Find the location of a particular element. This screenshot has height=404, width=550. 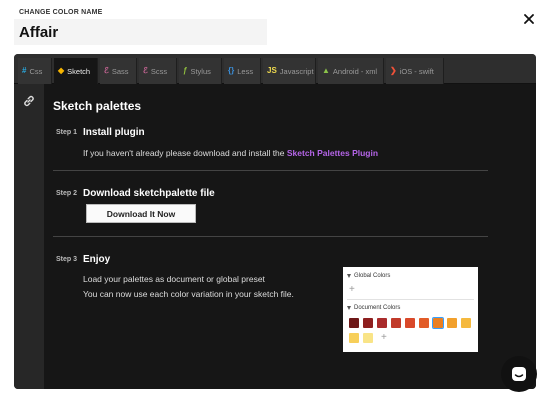

tab-less: {} Less is located at coordinates (242, 71).